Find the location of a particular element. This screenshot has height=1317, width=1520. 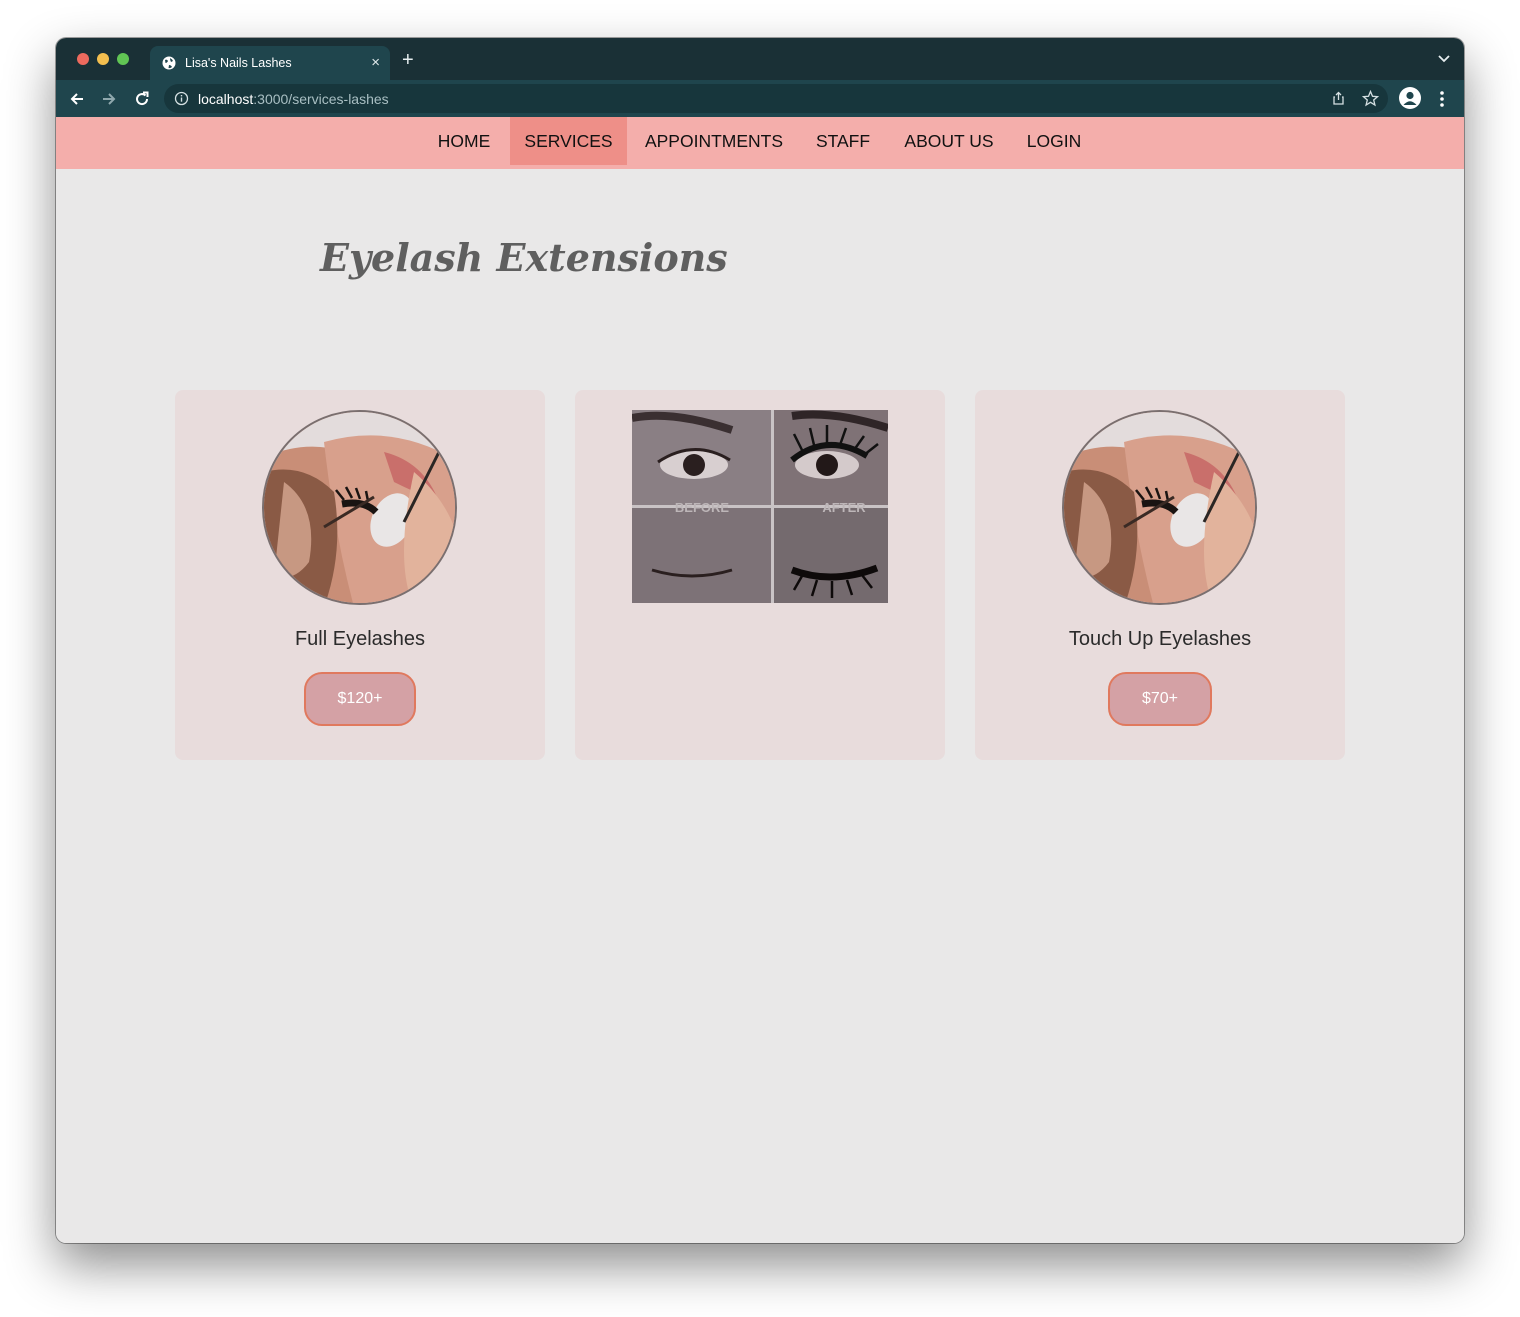

url-text: localhost:3000/services-lashes is located at coordinates (293, 99).